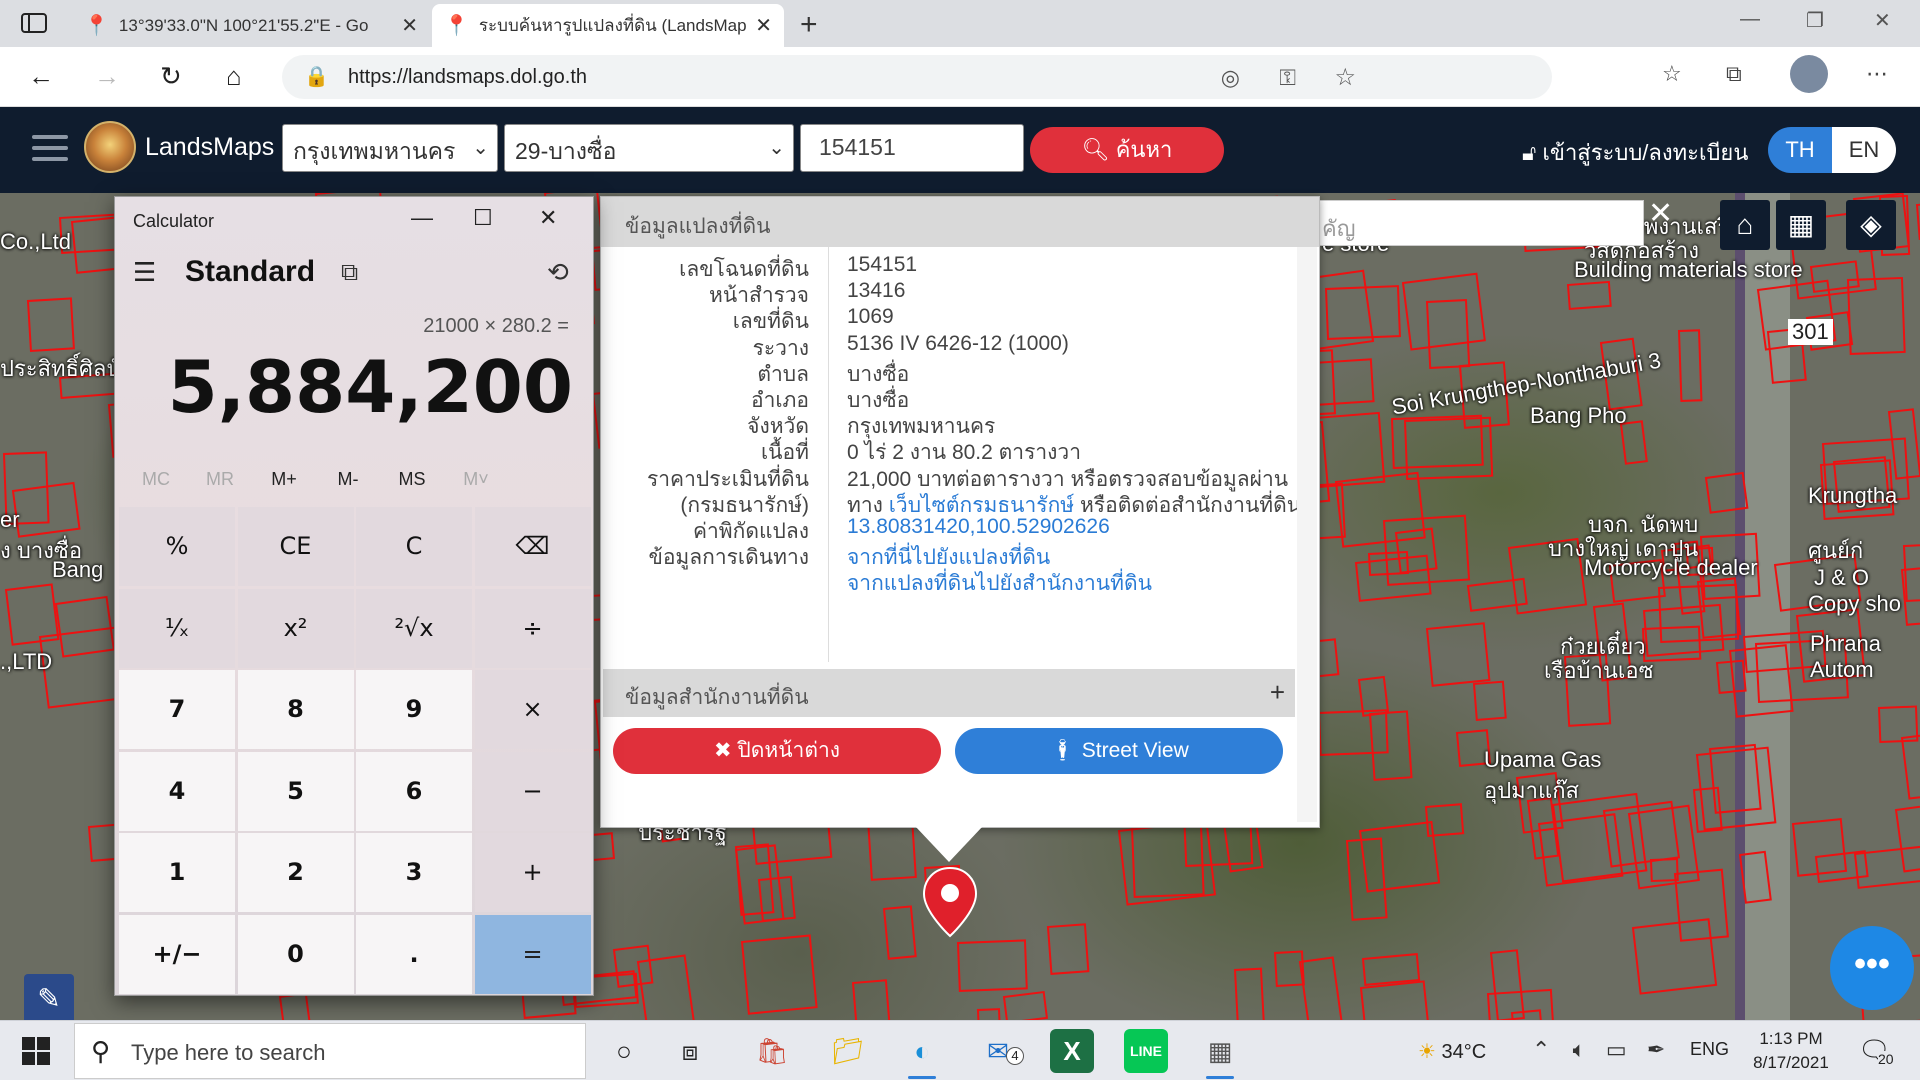 This screenshot has width=1920, height=1080. What do you see at coordinates (1656, 1049) in the screenshot?
I see `pen-icon: ✒︎` at bounding box center [1656, 1049].